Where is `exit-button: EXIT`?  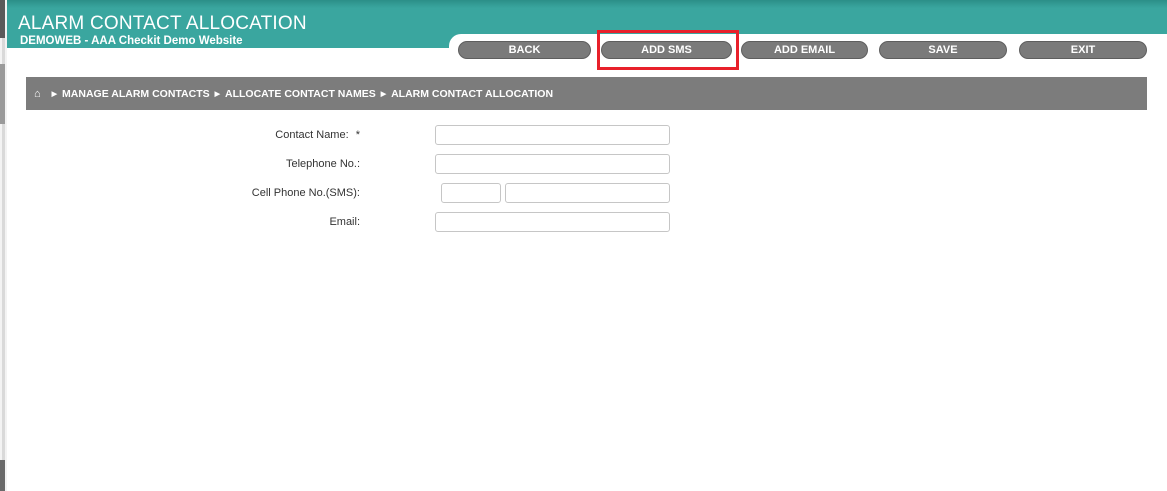 exit-button: EXIT is located at coordinates (1083, 50).